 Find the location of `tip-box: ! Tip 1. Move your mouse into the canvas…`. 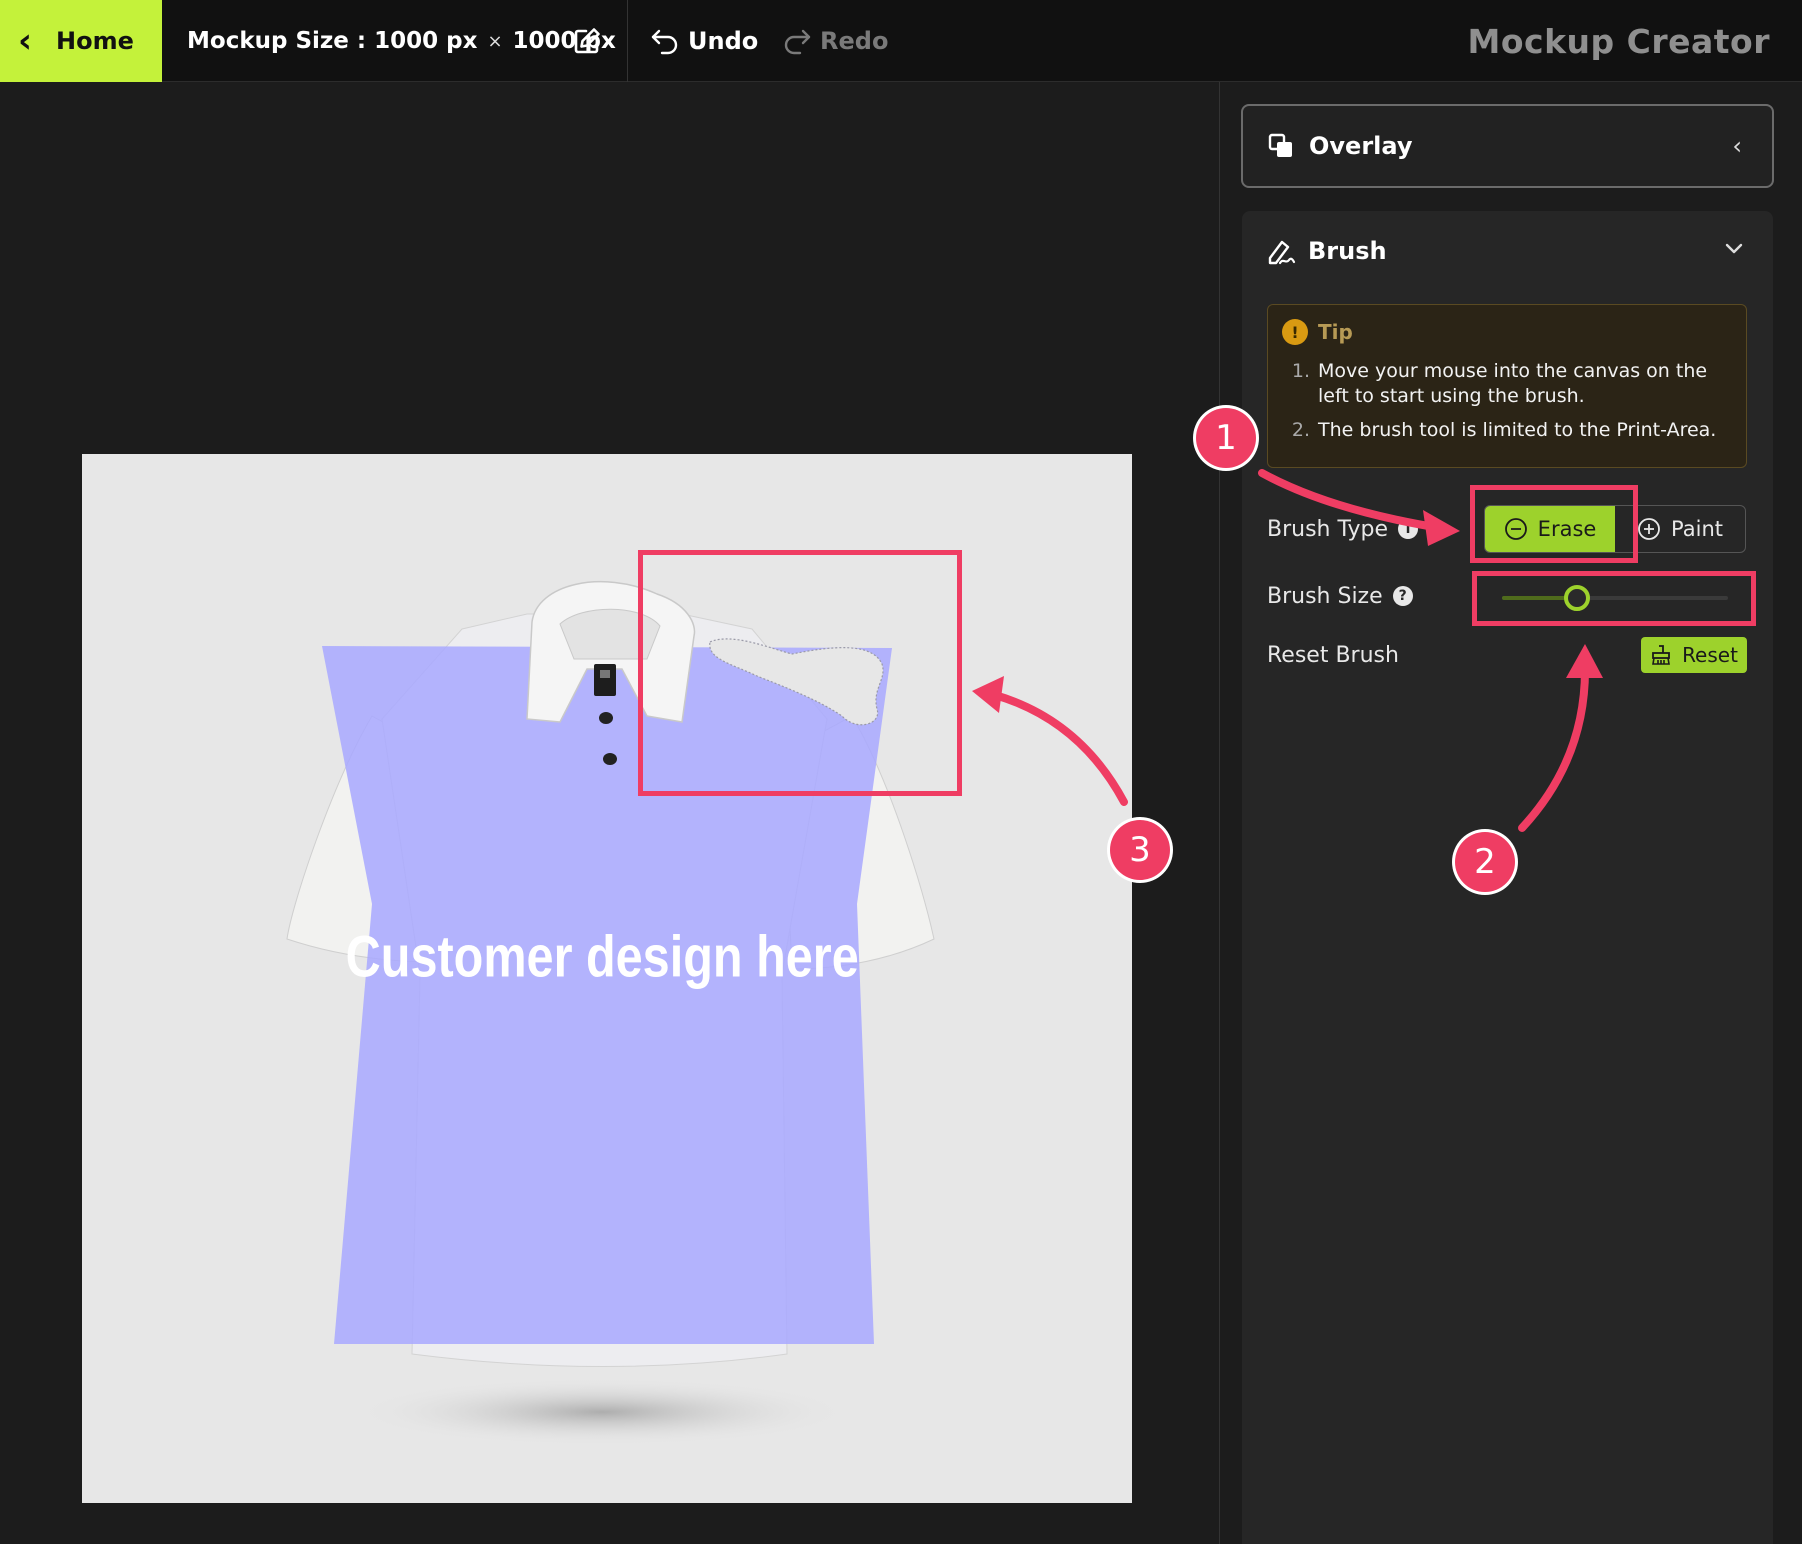

tip-box: ! Tip 1. Move your mouse into the canvas… is located at coordinates (1507, 386).